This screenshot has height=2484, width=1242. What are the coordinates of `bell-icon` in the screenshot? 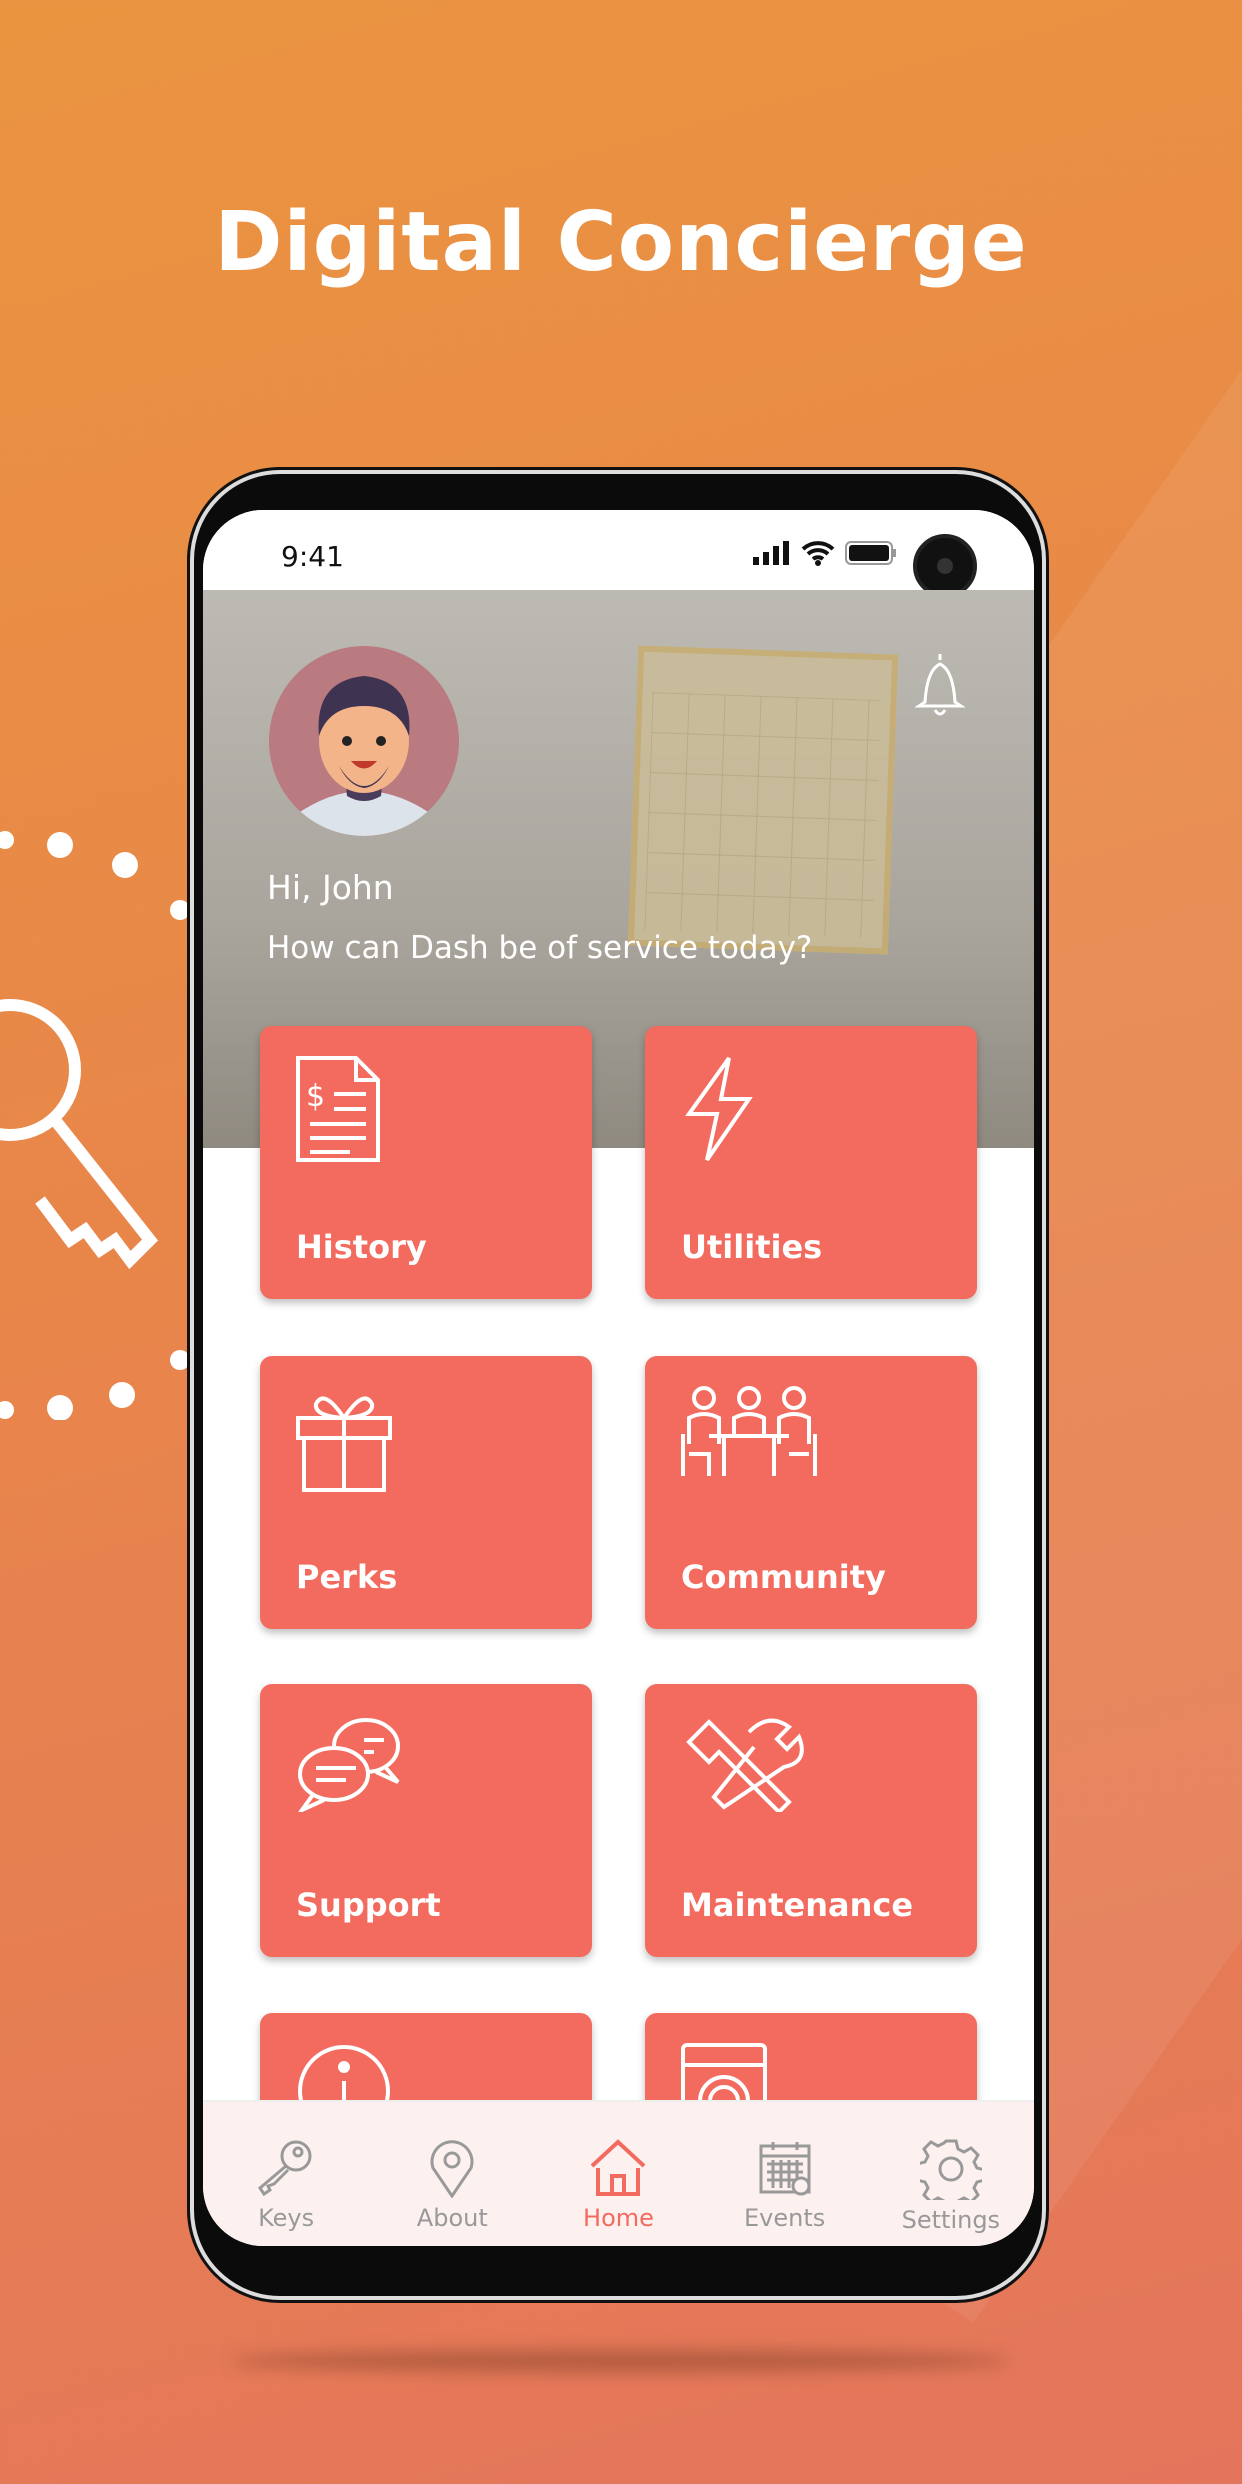 It's located at (940, 685).